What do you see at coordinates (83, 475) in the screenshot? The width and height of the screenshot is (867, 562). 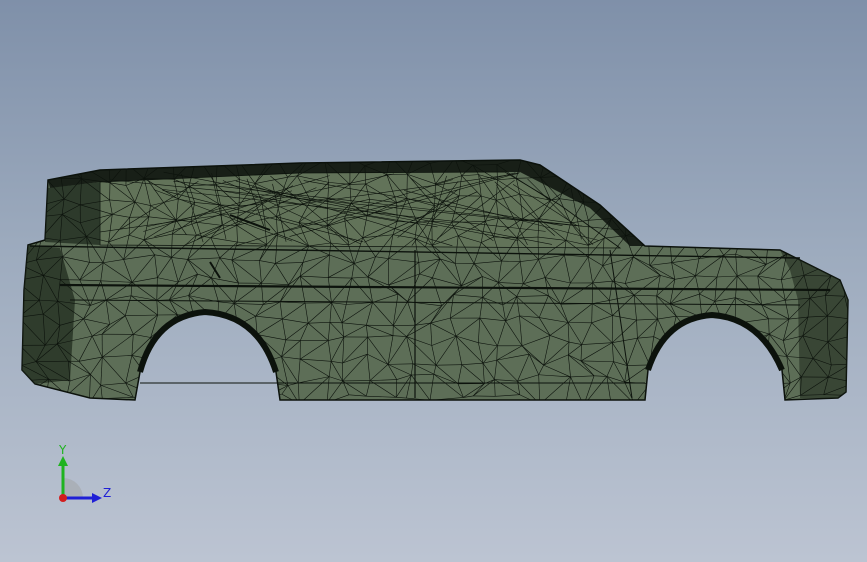 I see `orientation-triad: Y Z` at bounding box center [83, 475].